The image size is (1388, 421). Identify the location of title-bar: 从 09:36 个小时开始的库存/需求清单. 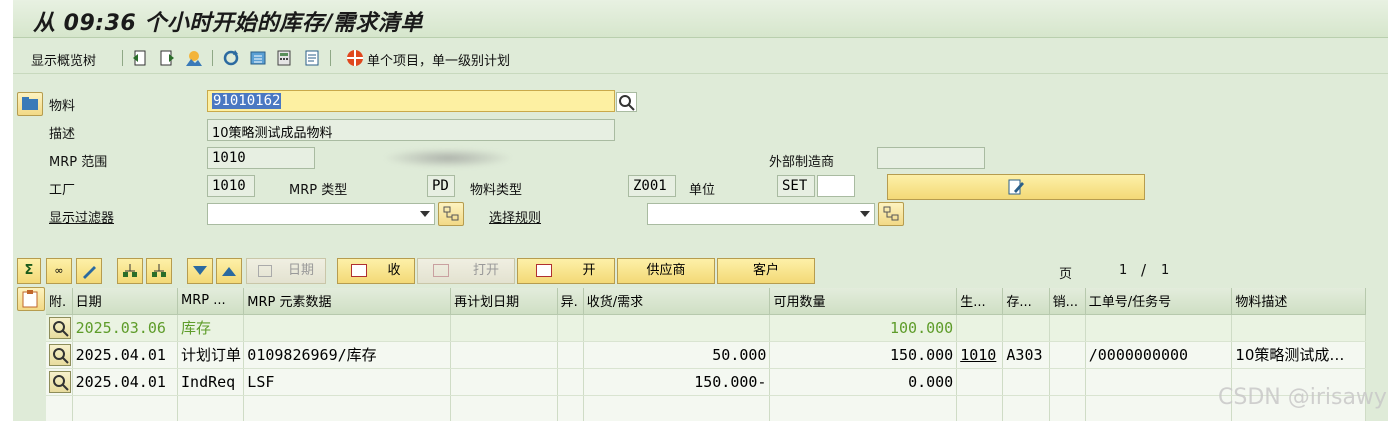
(700, 19).